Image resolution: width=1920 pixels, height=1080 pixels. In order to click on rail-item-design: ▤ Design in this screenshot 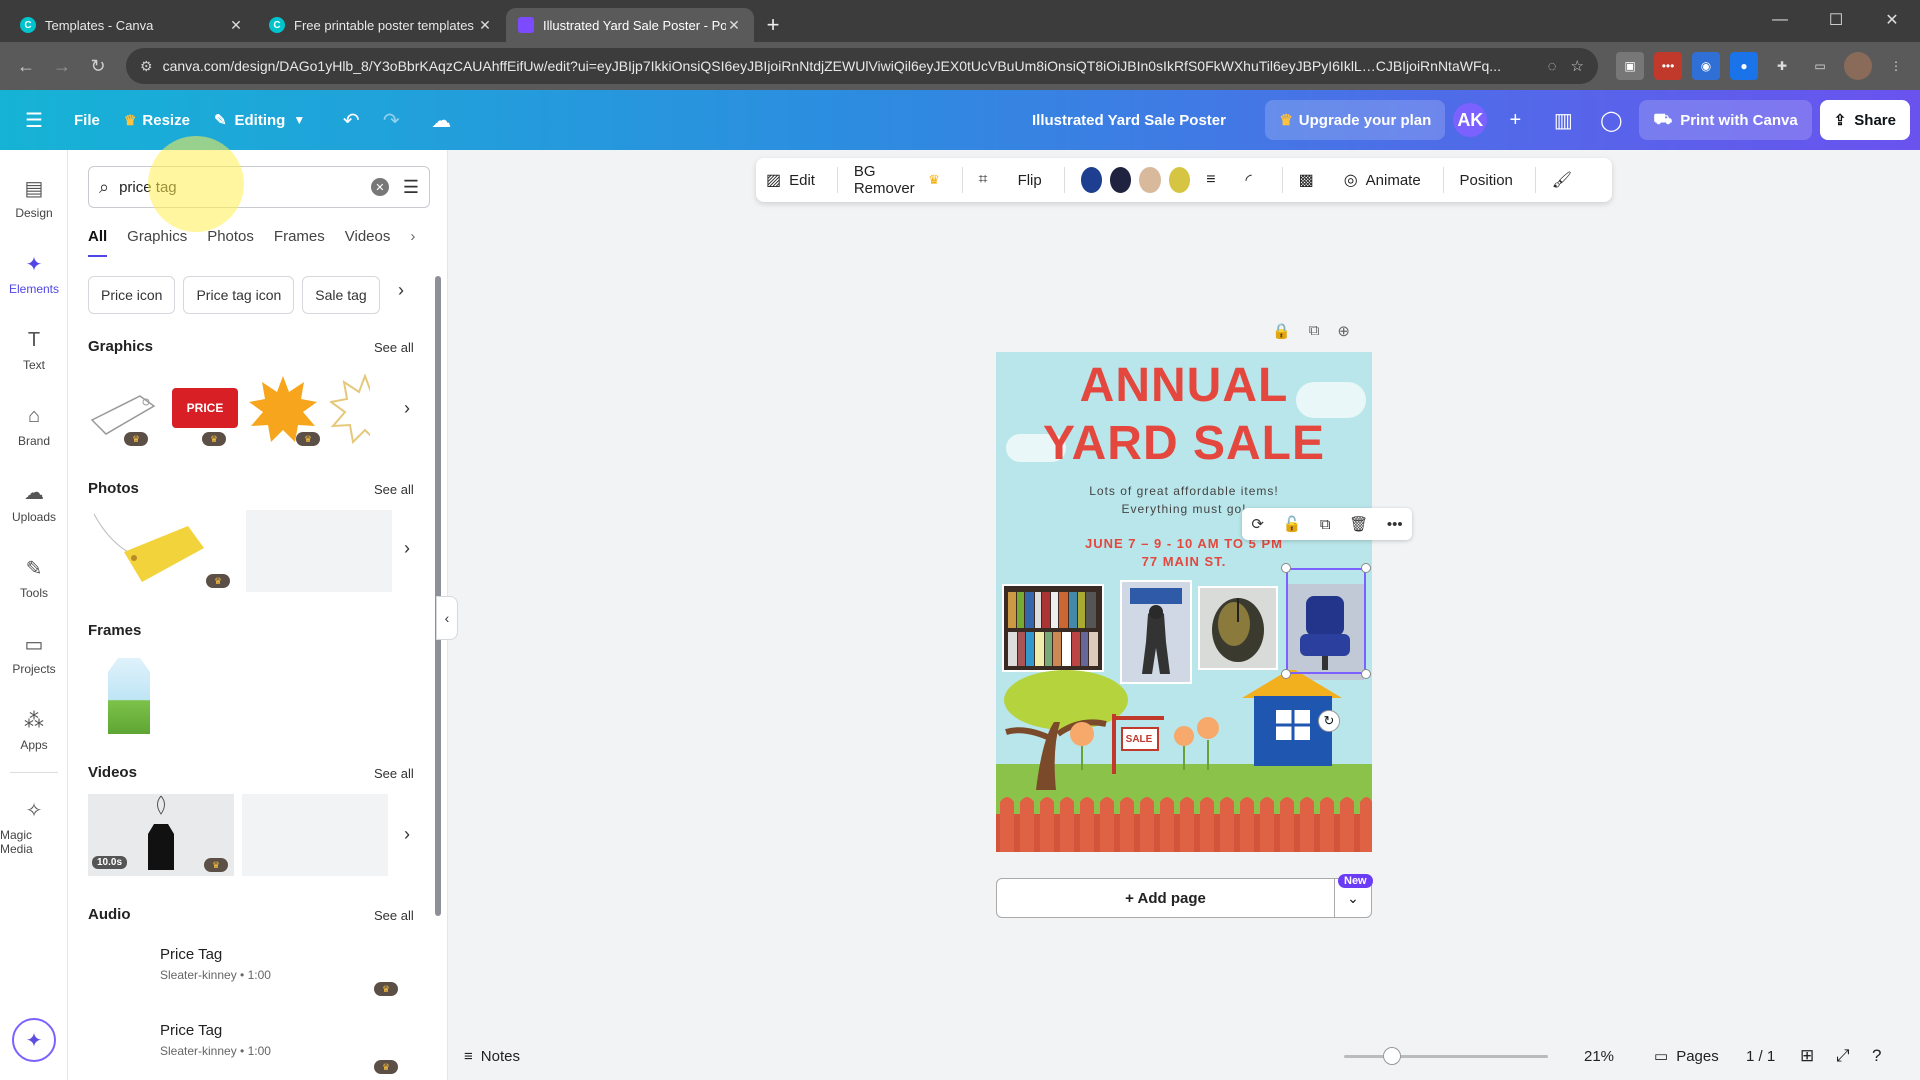, I will do `click(34, 197)`.